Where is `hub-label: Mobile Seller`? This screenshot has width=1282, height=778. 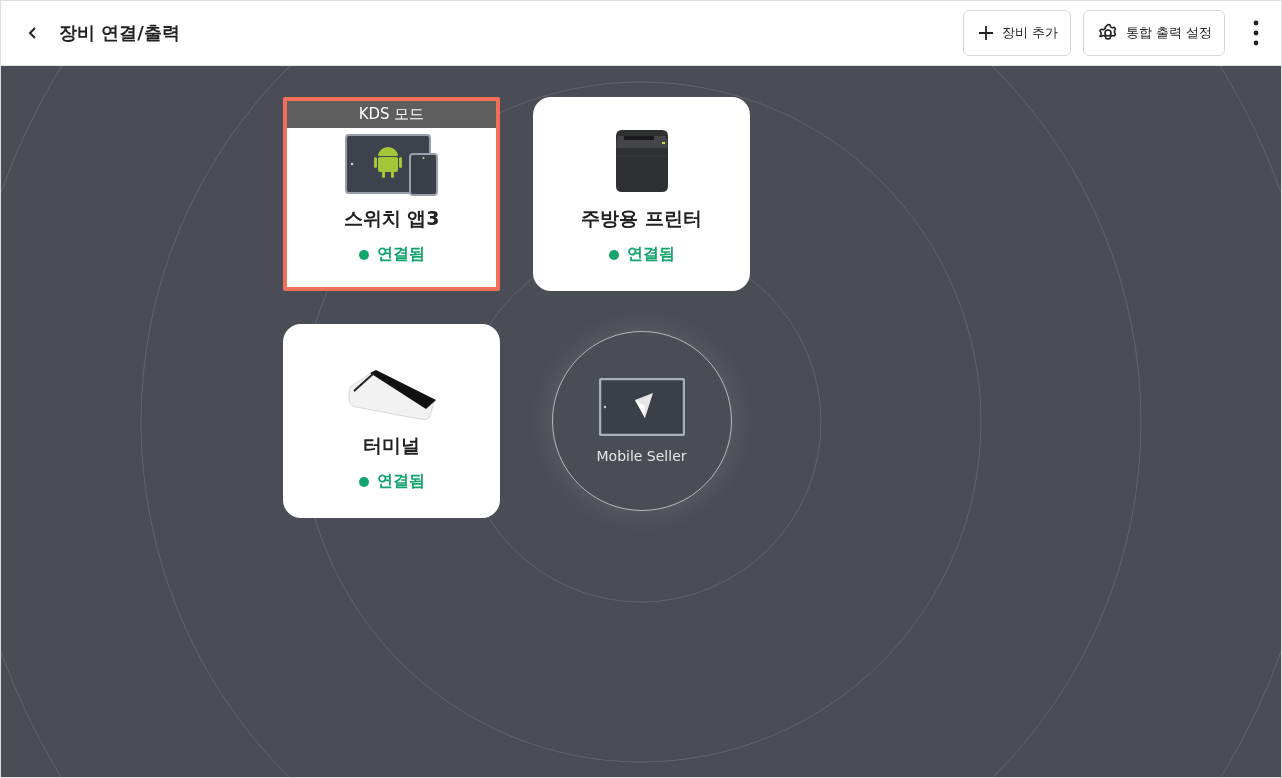
hub-label: Mobile Seller is located at coordinates (641, 456).